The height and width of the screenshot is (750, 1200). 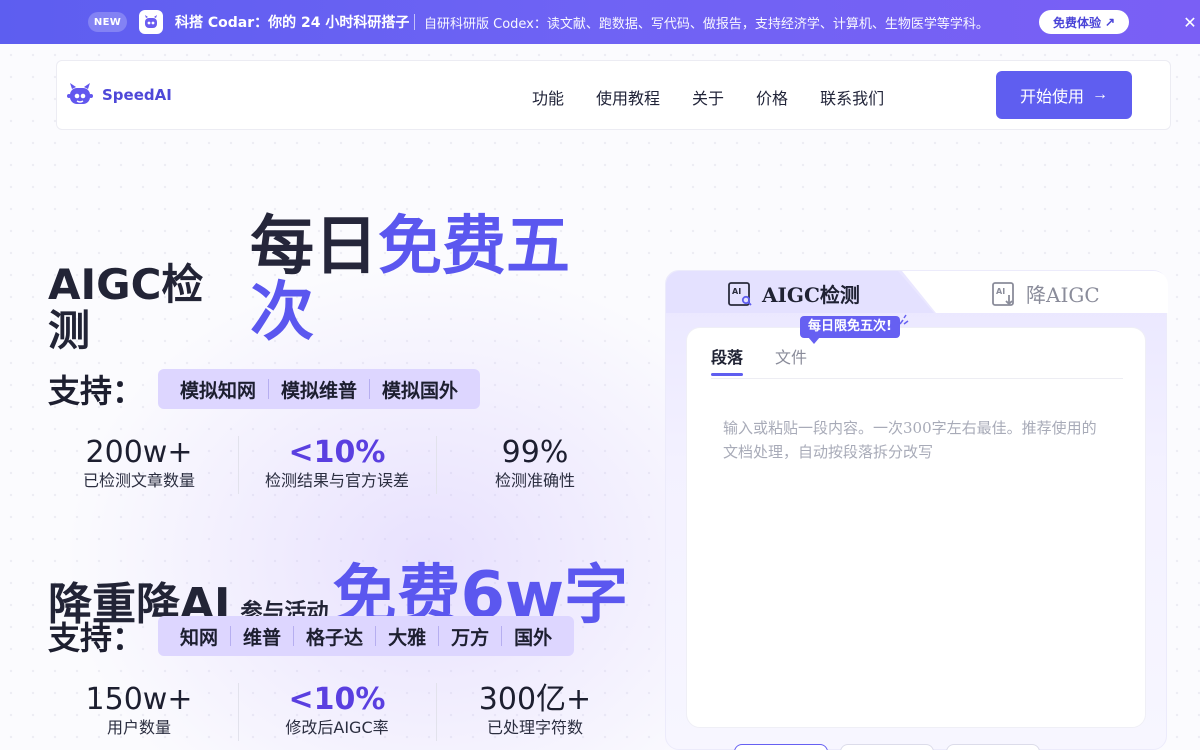 What do you see at coordinates (407, 637) in the screenshot?
I see `chip-daya: 大雅` at bounding box center [407, 637].